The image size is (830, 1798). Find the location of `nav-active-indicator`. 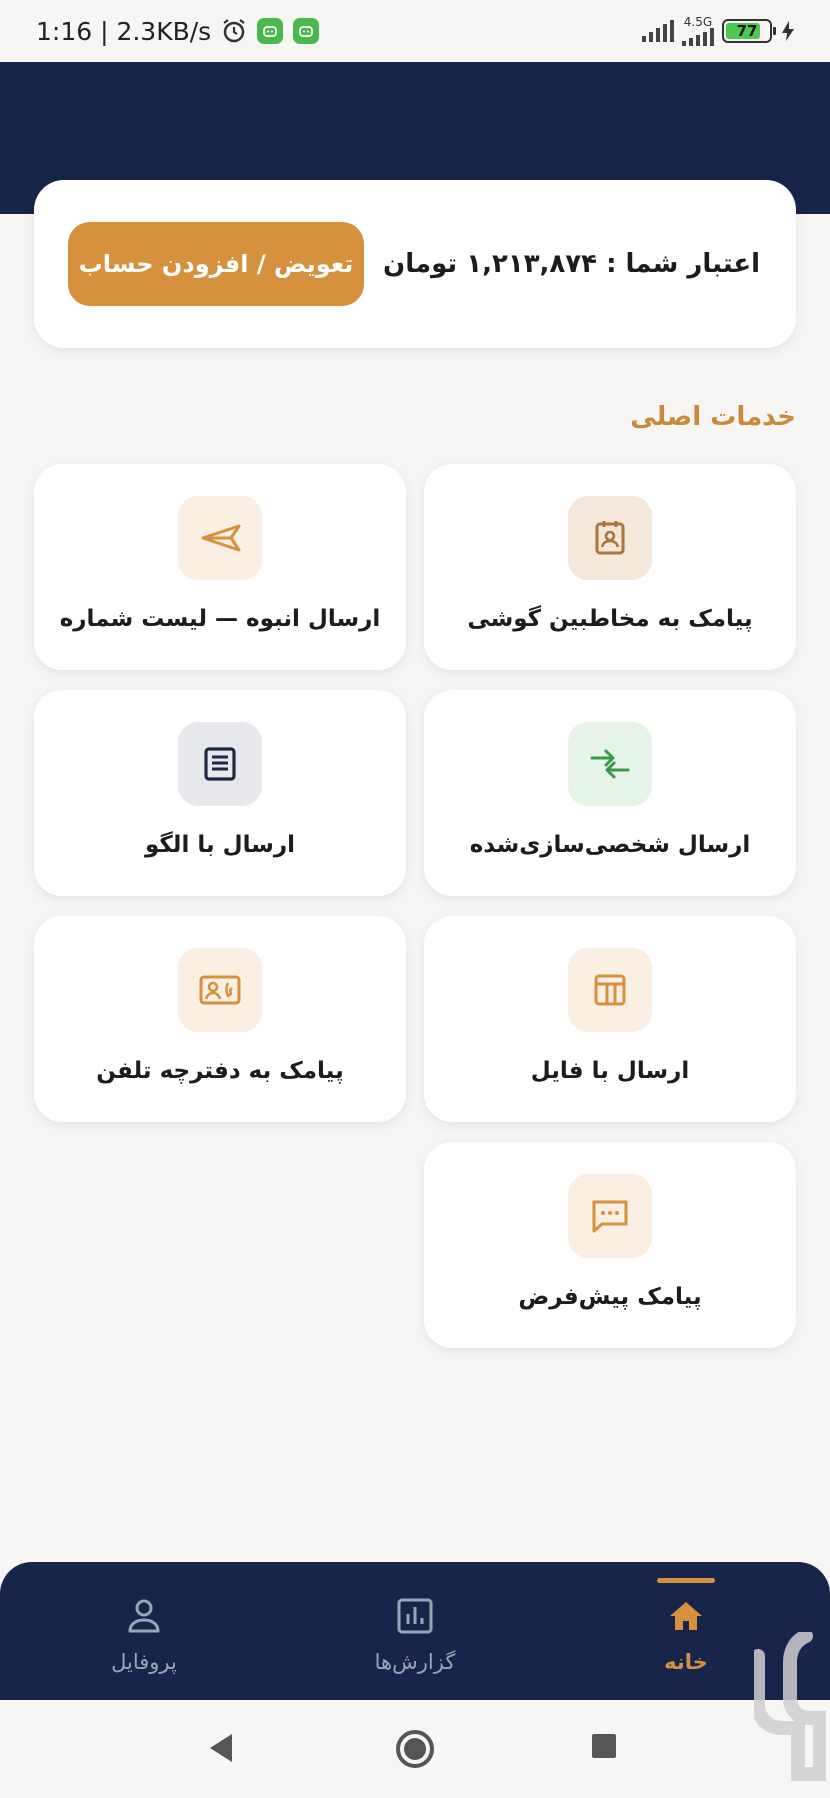

nav-active-indicator is located at coordinates (686, 1580).